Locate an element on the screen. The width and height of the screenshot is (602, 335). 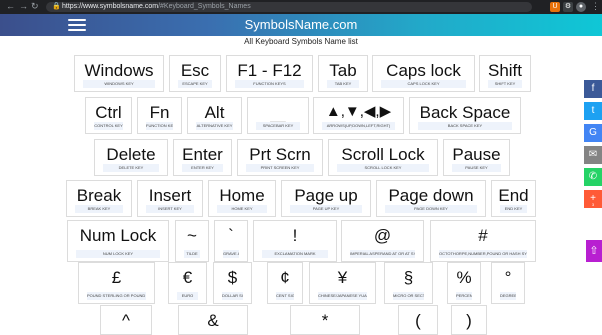
symbol-glyph: & is located at coordinates (213, 320).